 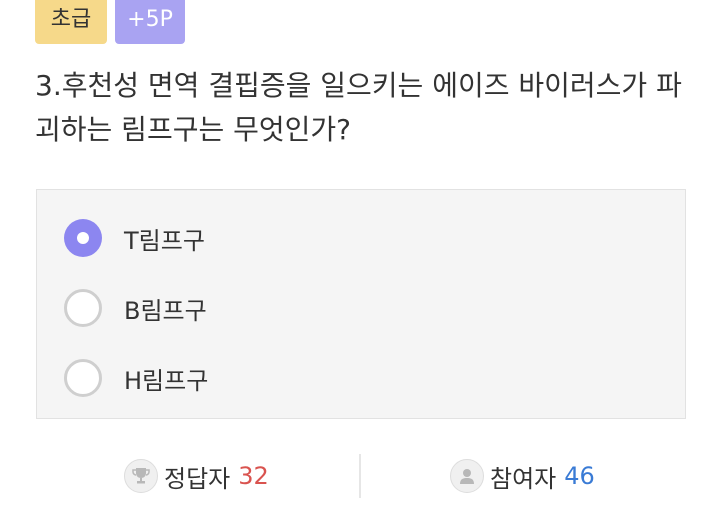 I want to click on level-badge: 초급, so click(x=71, y=22).